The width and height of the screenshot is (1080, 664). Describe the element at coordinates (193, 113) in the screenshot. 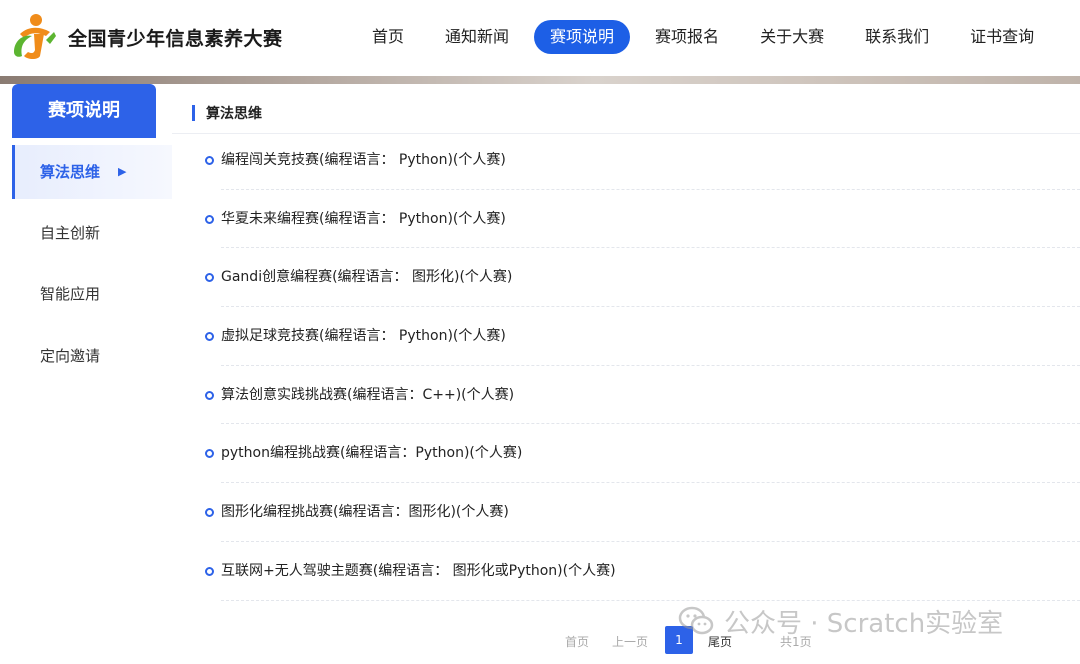

I see `section-accent-bar` at that location.